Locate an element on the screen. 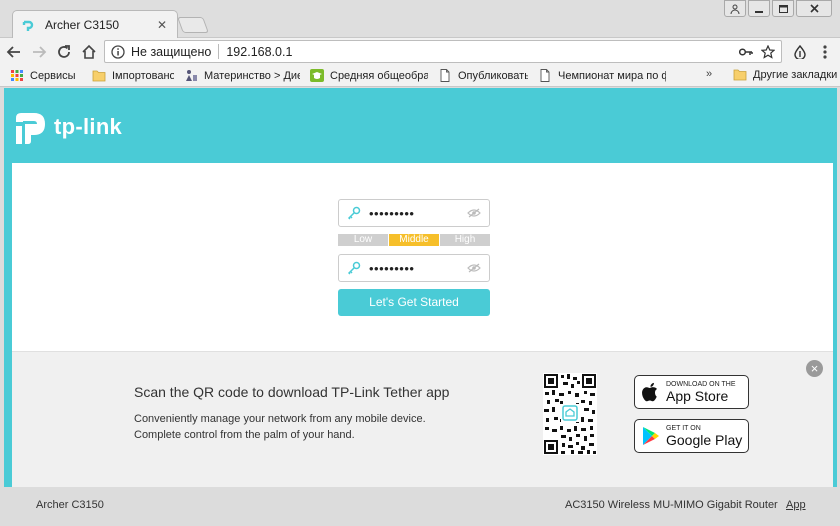  back-button is located at coordinates (14, 52).